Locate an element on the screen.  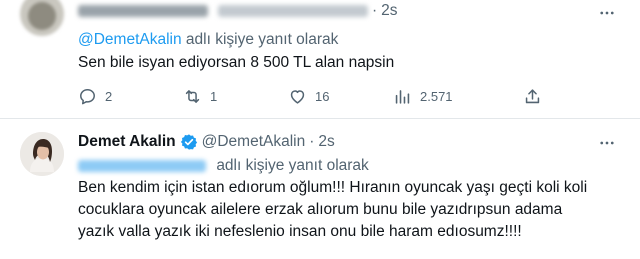
heart-icon is located at coordinates (297, 96).